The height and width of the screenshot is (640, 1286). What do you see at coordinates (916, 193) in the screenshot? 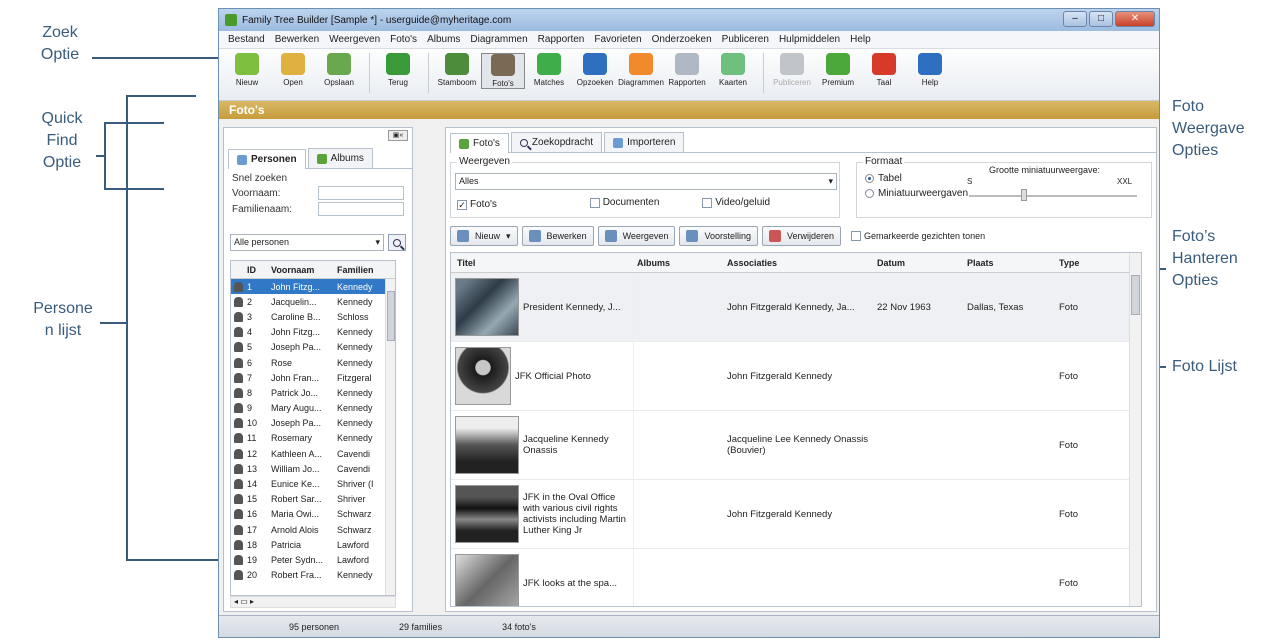
I see `format-thumbnails-radio: Miniatuurweergaven` at bounding box center [916, 193].